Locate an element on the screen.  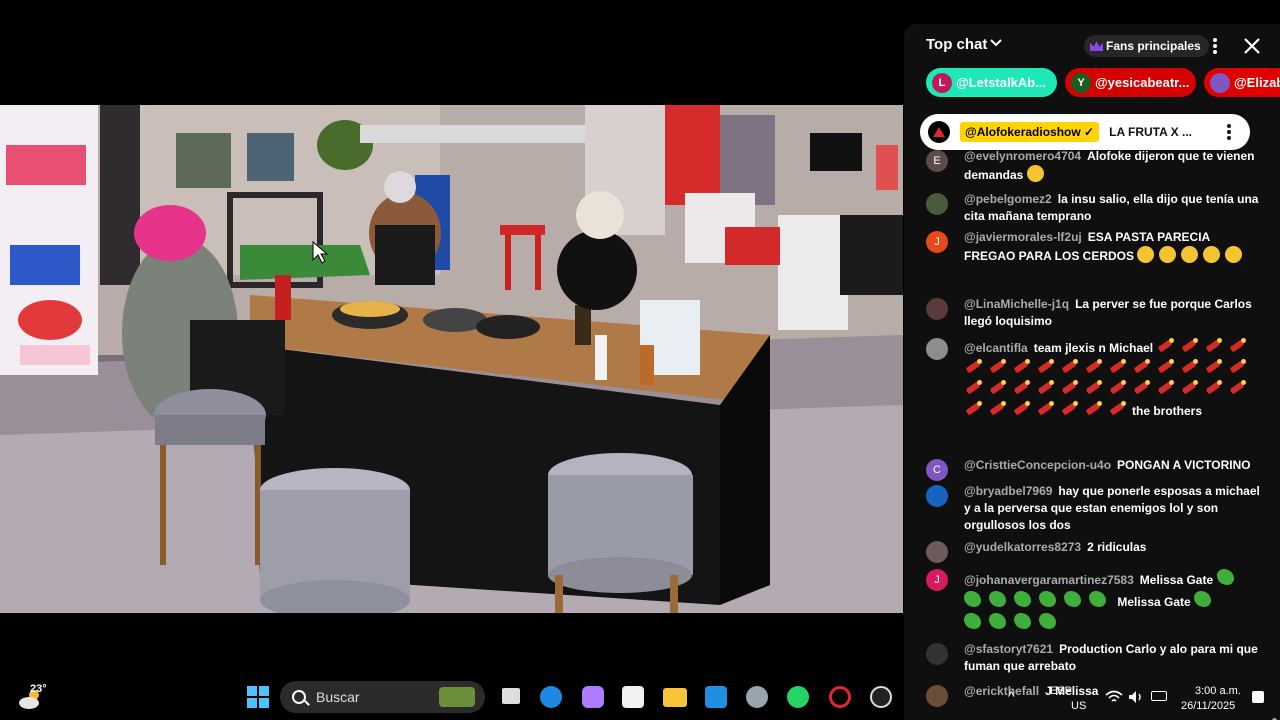
channel-logo-icon is located at coordinates (939, 132).